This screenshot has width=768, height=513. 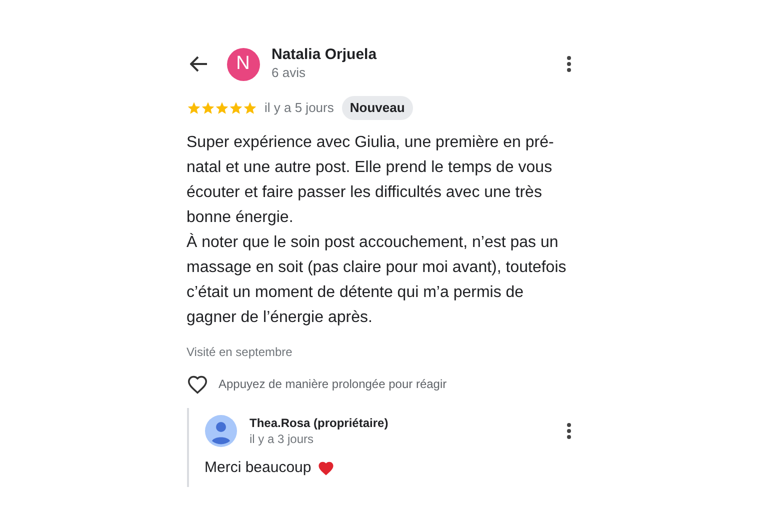 I want to click on avatar: N, so click(x=243, y=64).